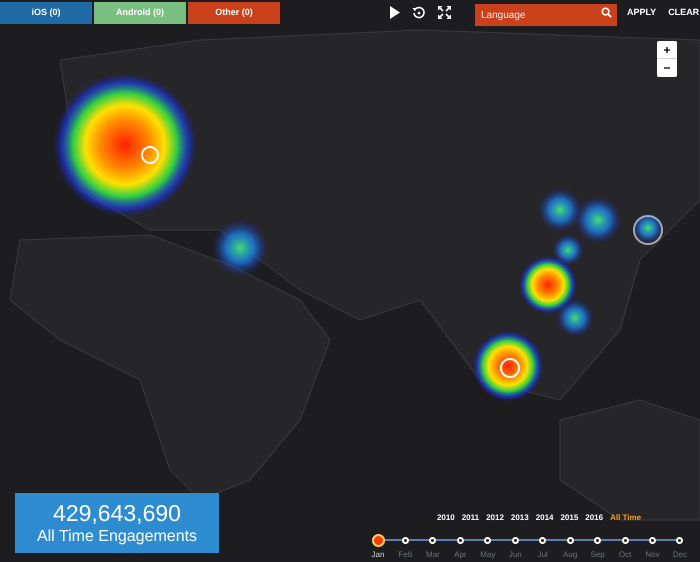 This screenshot has height=562, width=700. I want to click on language-field: Language, so click(546, 15).